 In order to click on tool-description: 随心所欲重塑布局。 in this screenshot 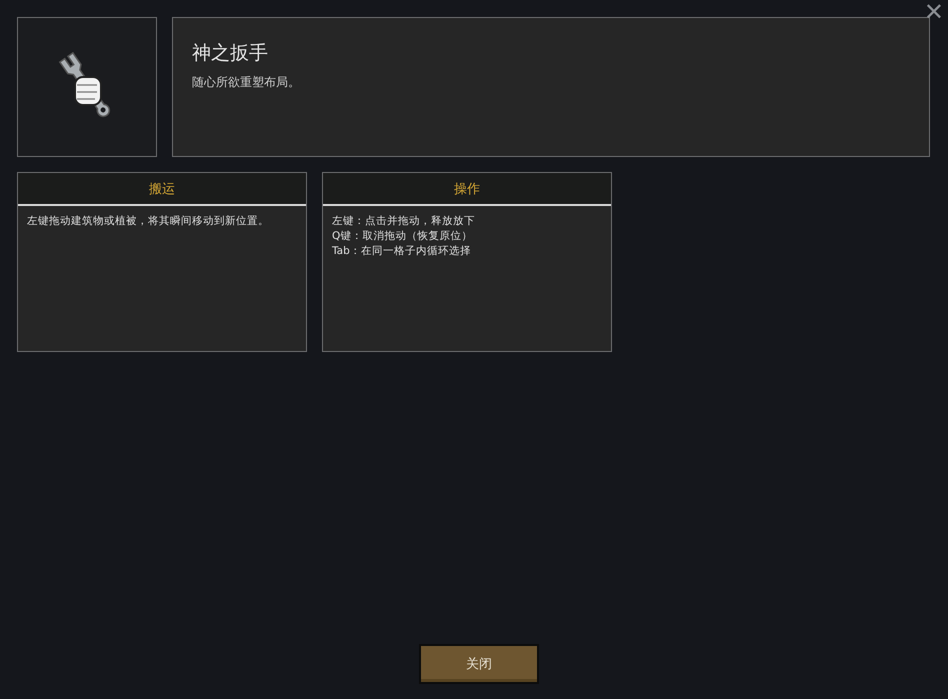, I will do `click(246, 82)`.